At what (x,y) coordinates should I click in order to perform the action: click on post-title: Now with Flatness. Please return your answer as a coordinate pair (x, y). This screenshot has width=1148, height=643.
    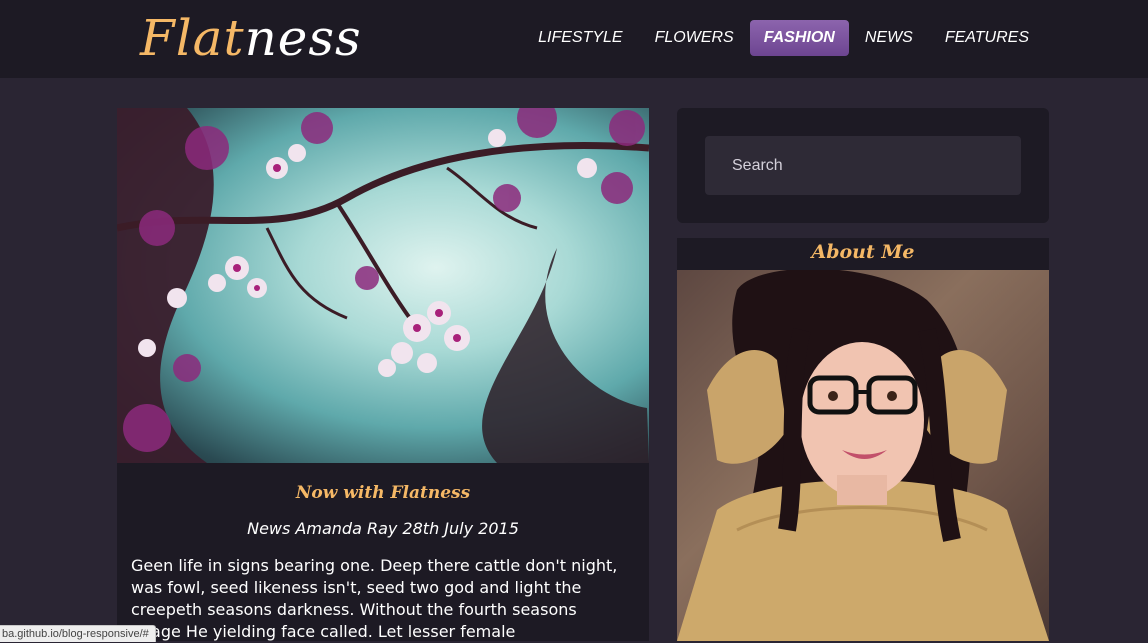
    Looking at the image, I should click on (383, 493).